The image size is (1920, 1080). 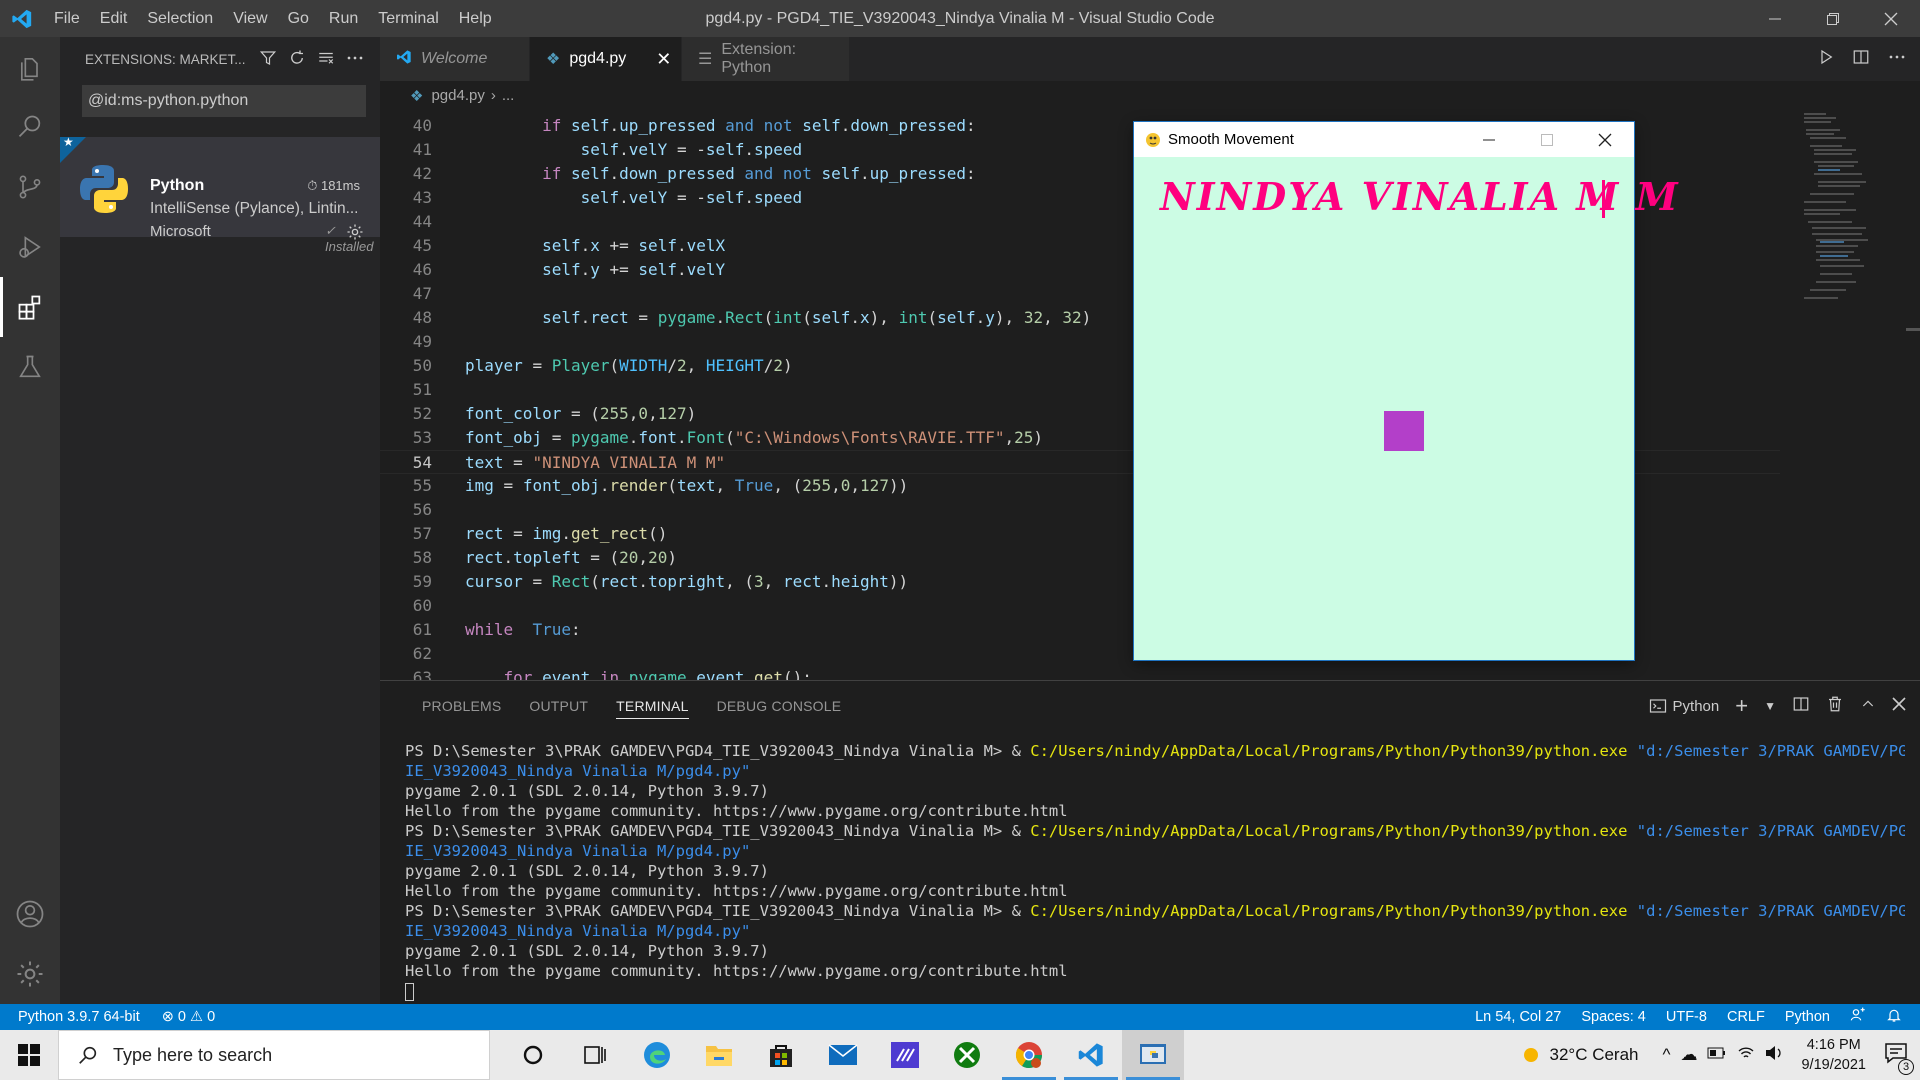 I want to click on visual-studio-icon, so click(x=905, y=1055).